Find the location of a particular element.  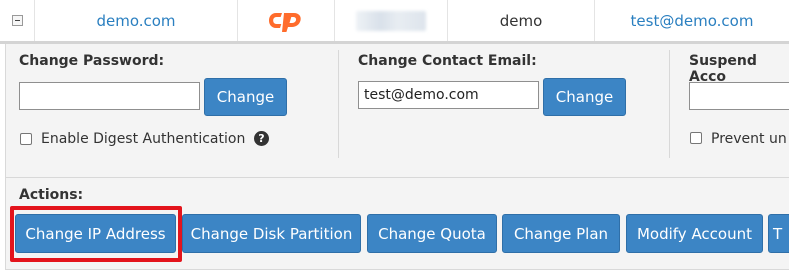

minus-square-icon is located at coordinates (17, 20).